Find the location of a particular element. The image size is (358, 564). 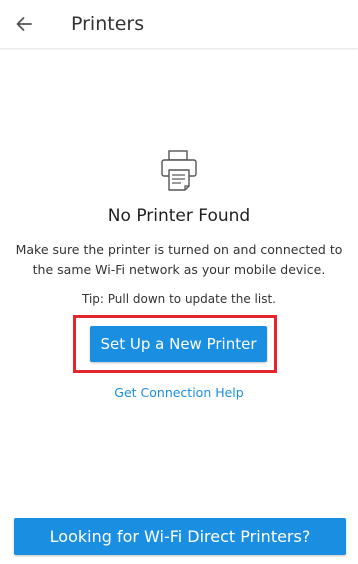

arrow-left-icon is located at coordinates (24, 24).